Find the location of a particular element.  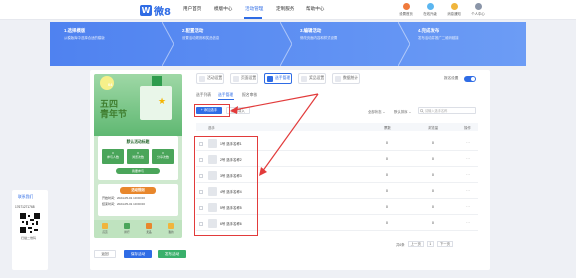

stat-box: 0 浏览次数 is located at coordinates (138, 156).